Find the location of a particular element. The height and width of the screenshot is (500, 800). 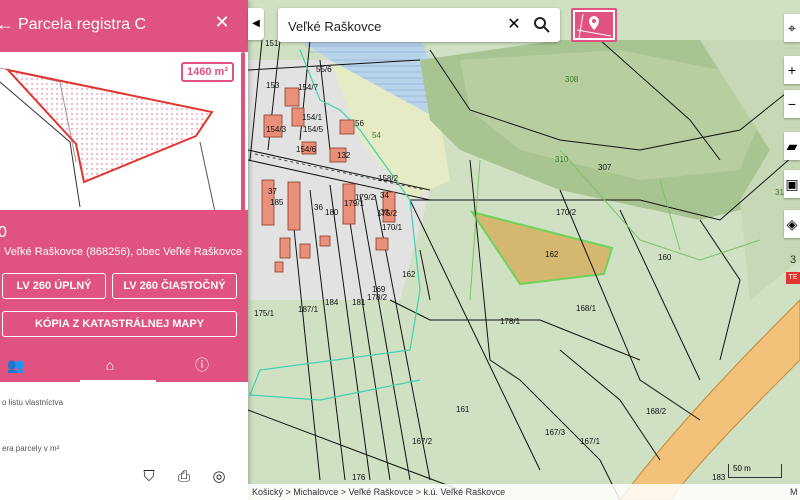

parcel-label: 185 is located at coordinates (277, 202).